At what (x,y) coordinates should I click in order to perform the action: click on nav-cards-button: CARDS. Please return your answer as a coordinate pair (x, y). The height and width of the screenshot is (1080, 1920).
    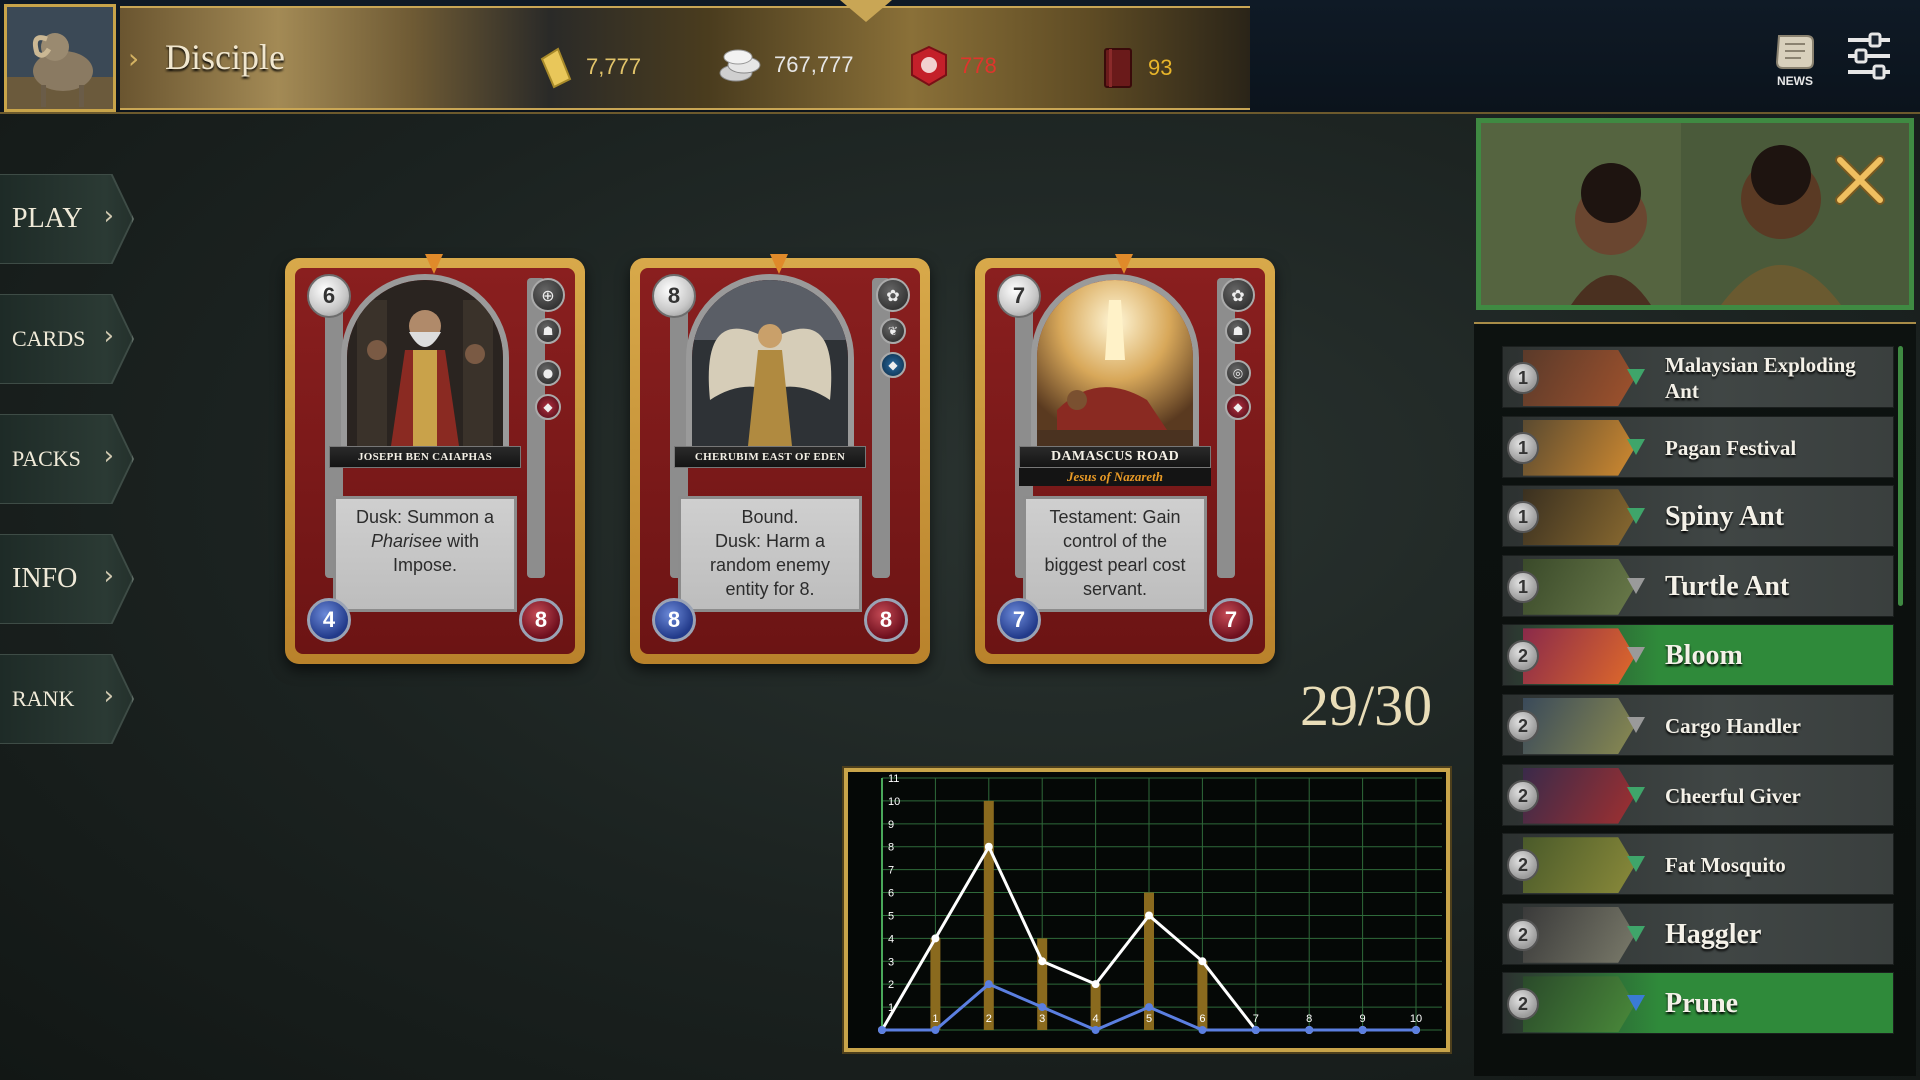
    Looking at the image, I should click on (66, 339).